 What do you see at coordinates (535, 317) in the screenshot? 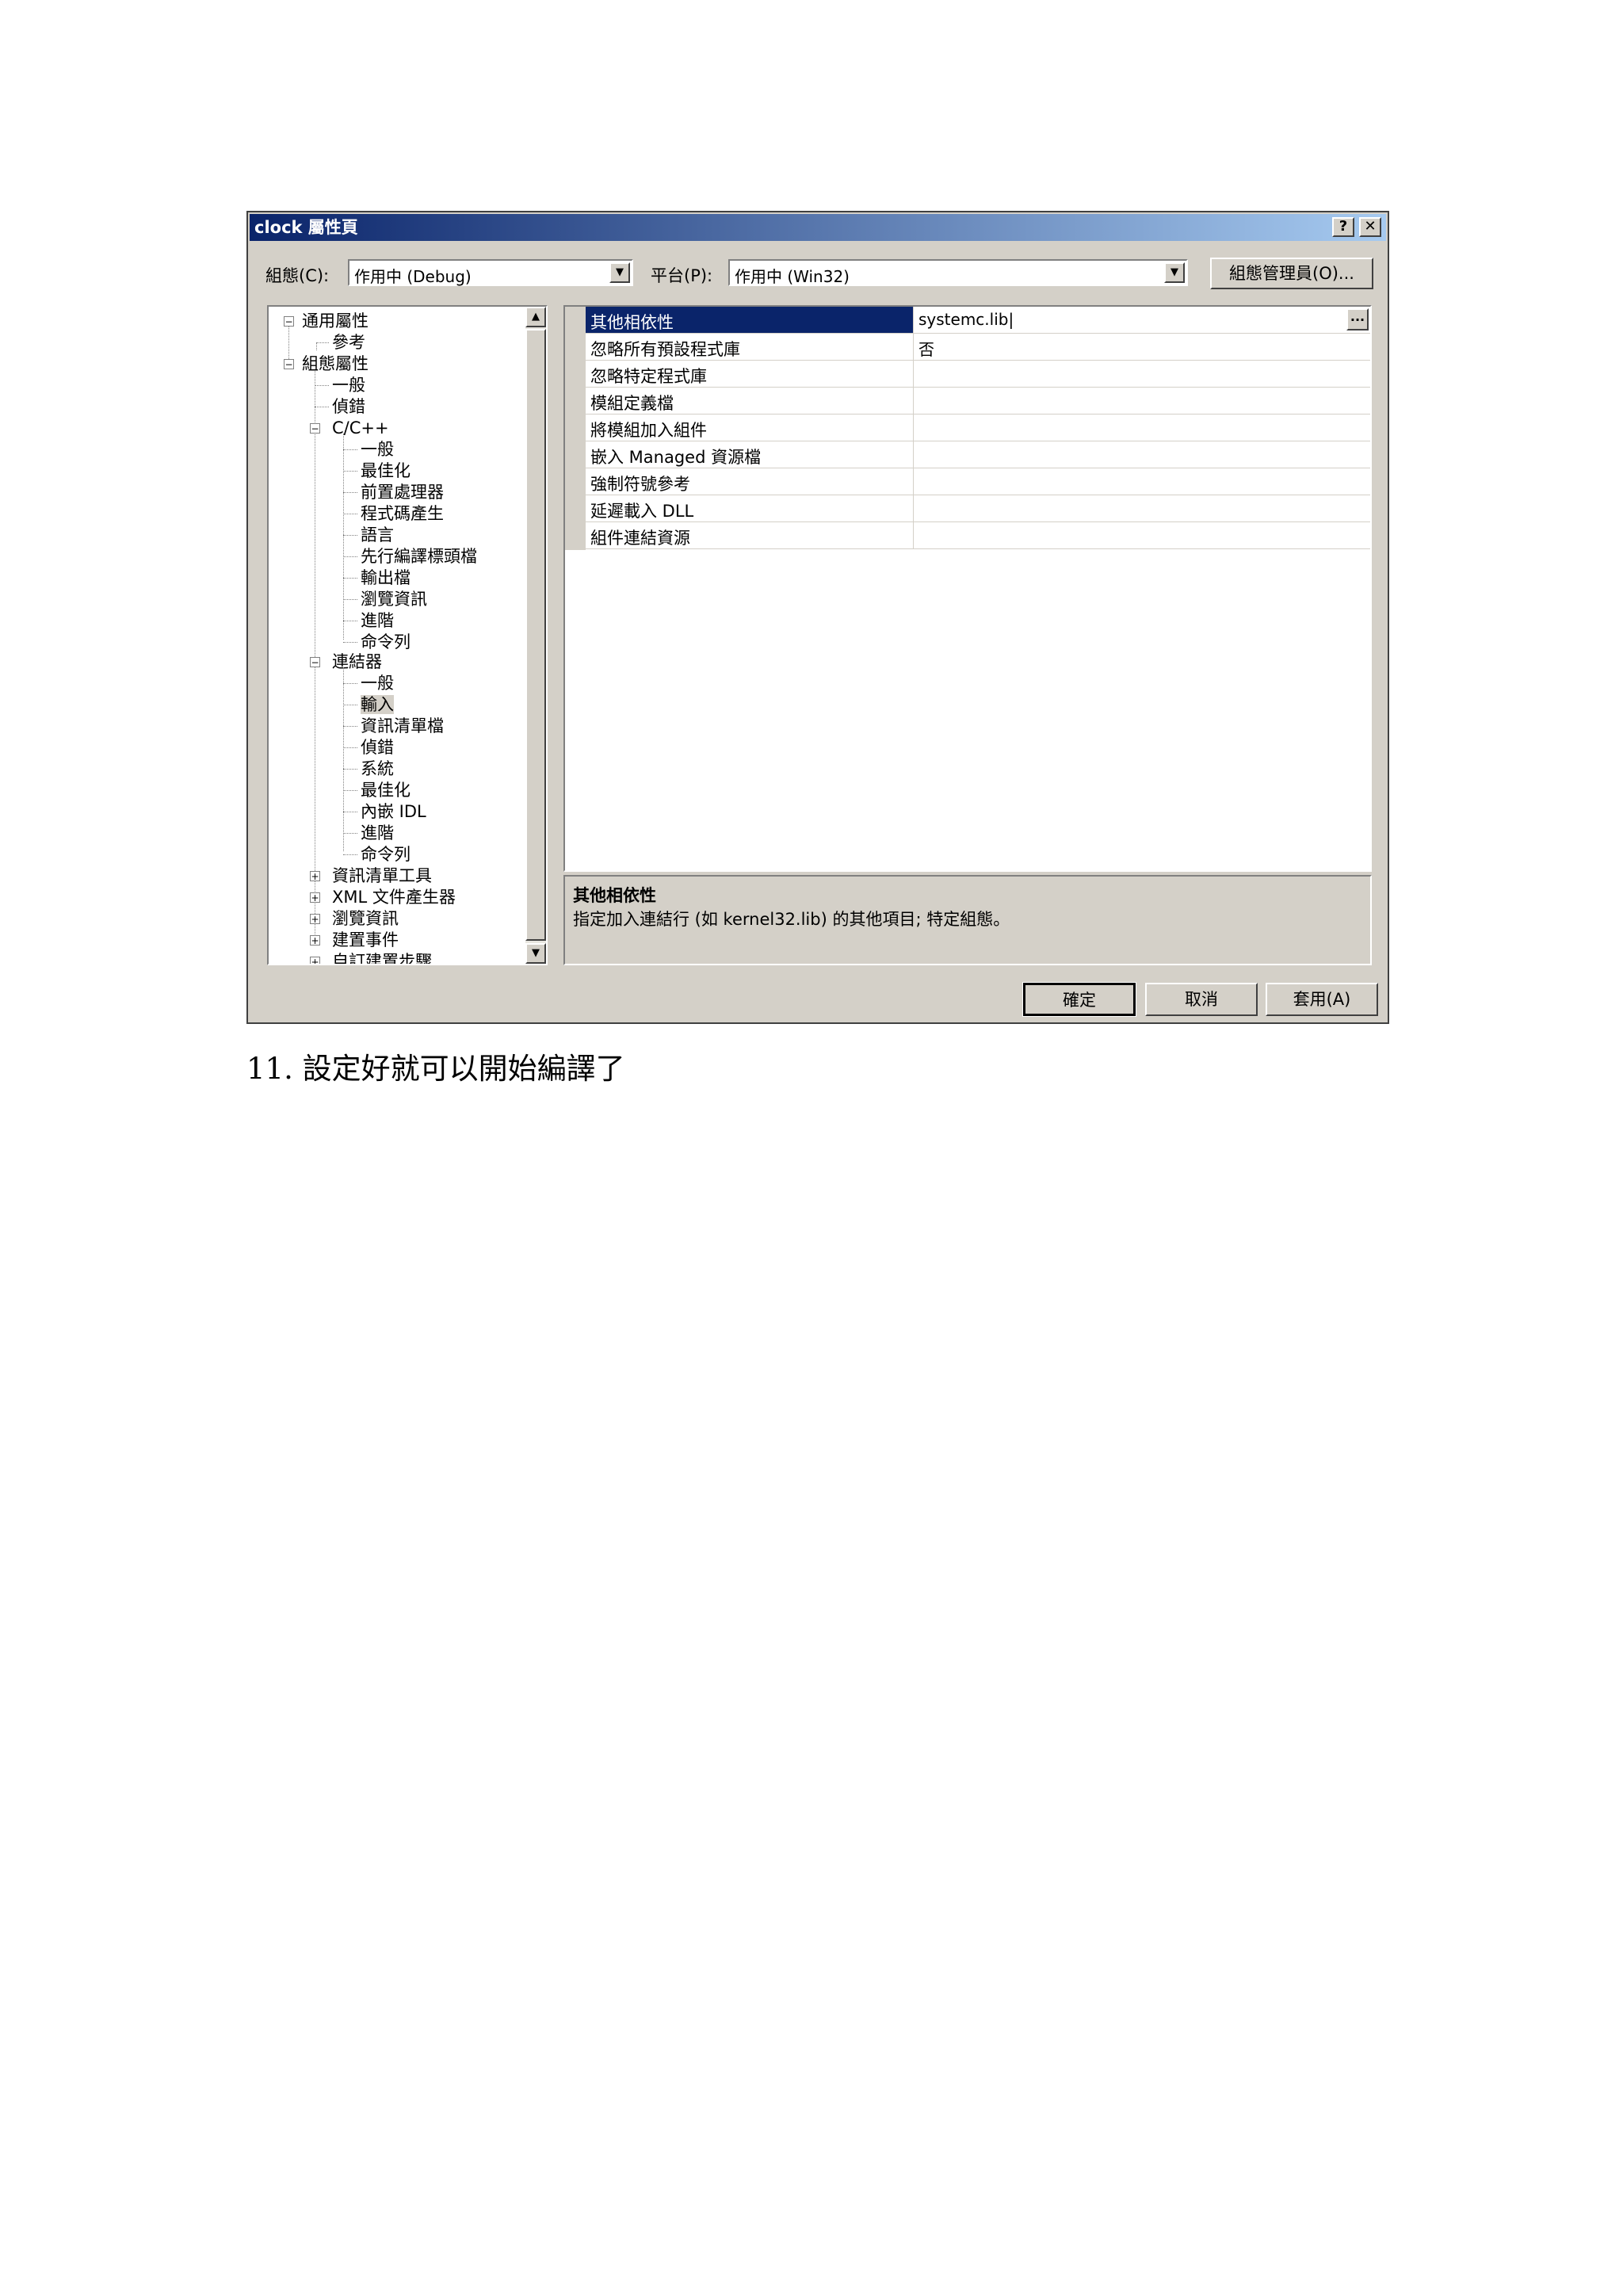
I see `scroll-up-icon: ▲` at bounding box center [535, 317].